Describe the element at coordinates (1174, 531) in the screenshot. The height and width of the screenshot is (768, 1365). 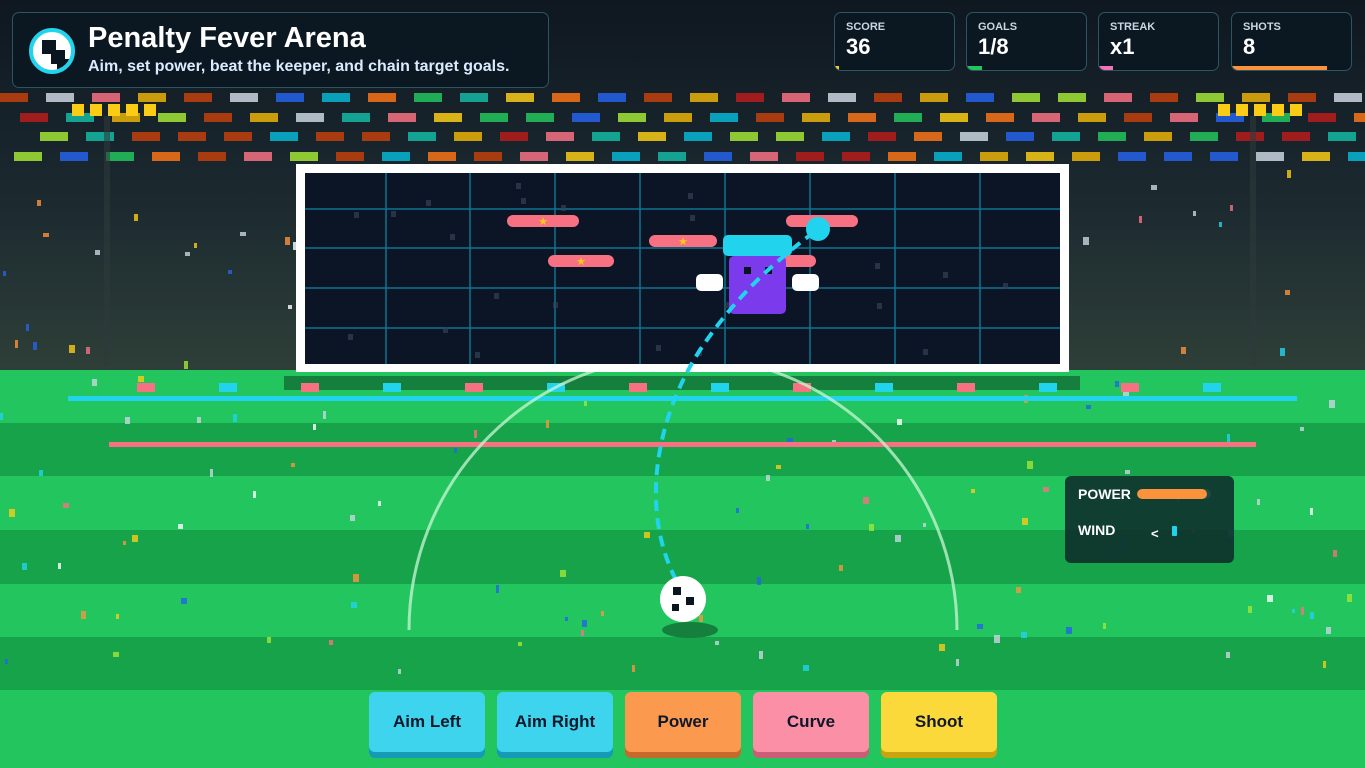
I see `wind-strength-marker` at that location.